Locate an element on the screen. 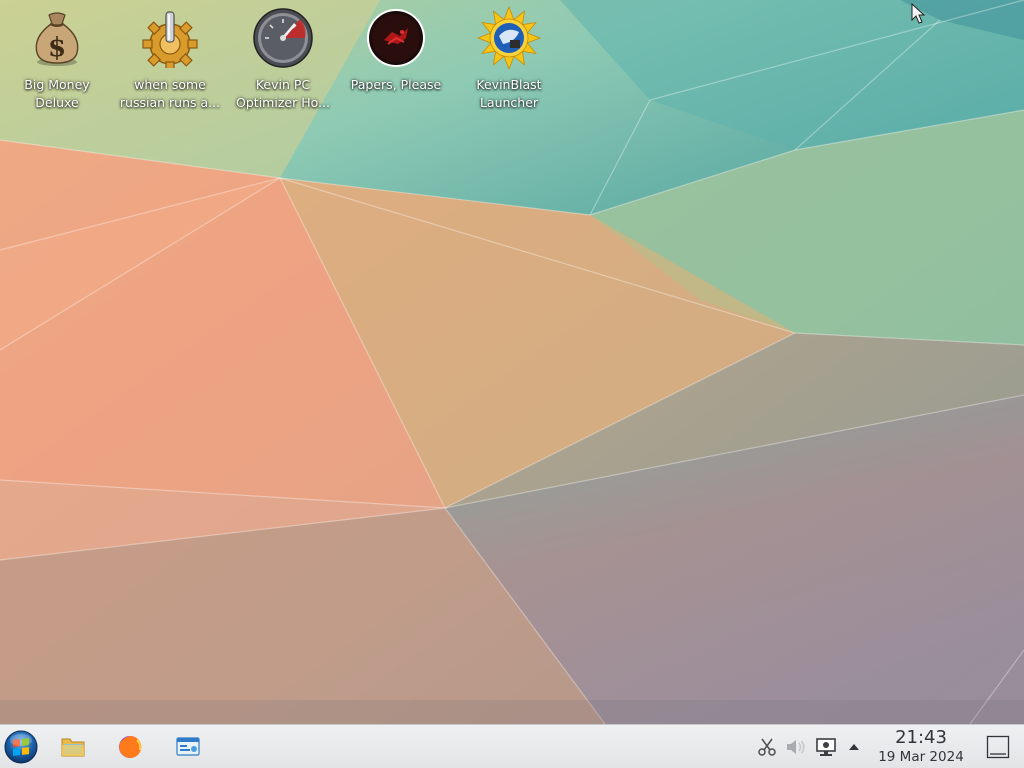 The height and width of the screenshot is (768, 1024). tray-expand-button is located at coordinates (854, 747).